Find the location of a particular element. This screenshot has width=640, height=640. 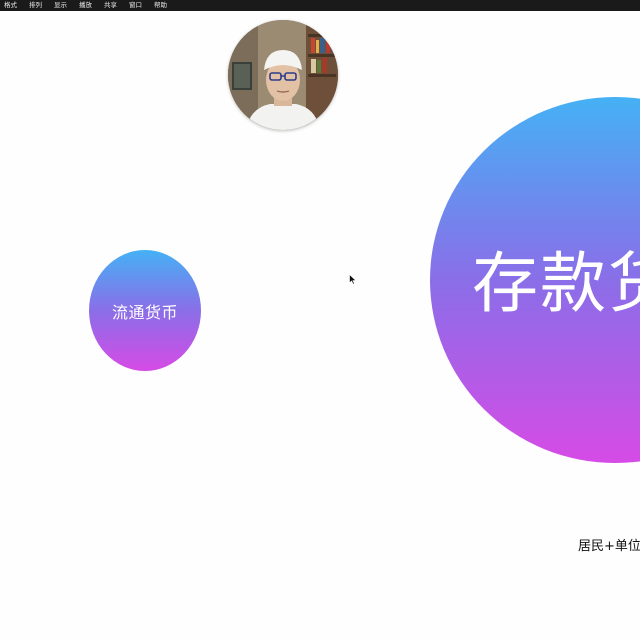

menu-item-window: 窗口 is located at coordinates (135, 5).